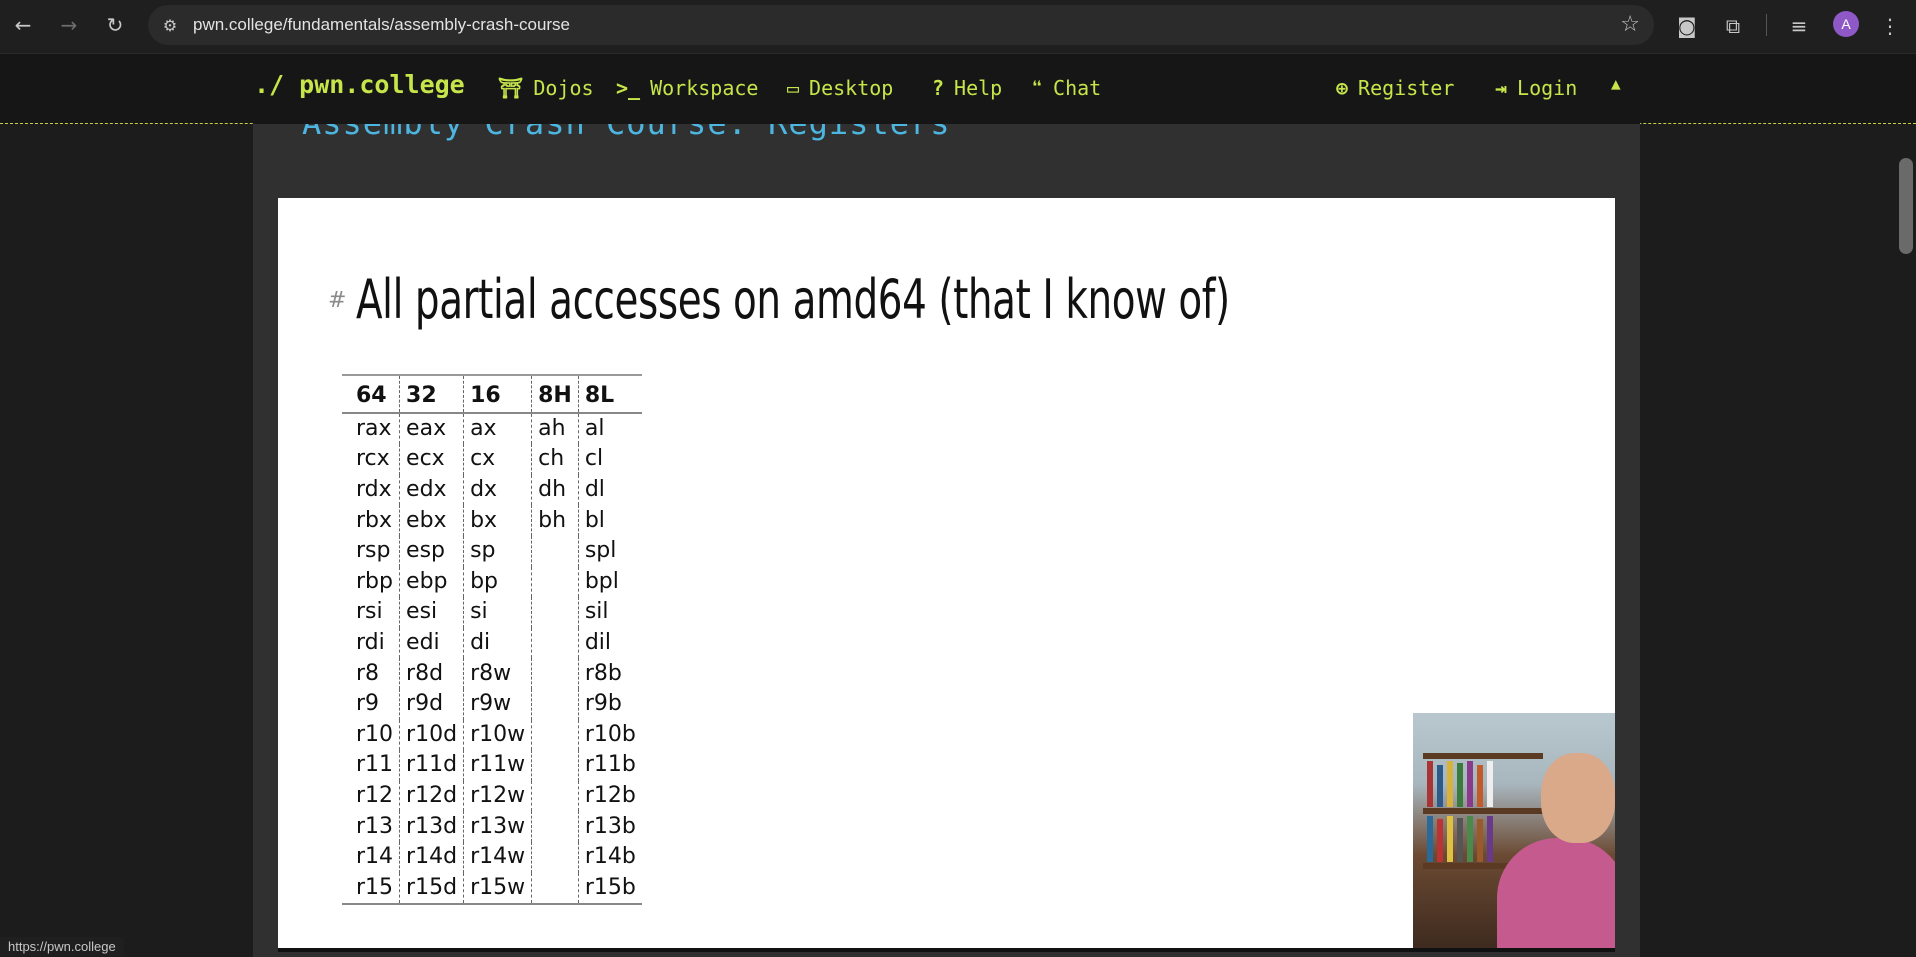 This screenshot has height=957, width=1916. What do you see at coordinates (609, 735) in the screenshot?
I see `register-cell: r10b` at bounding box center [609, 735].